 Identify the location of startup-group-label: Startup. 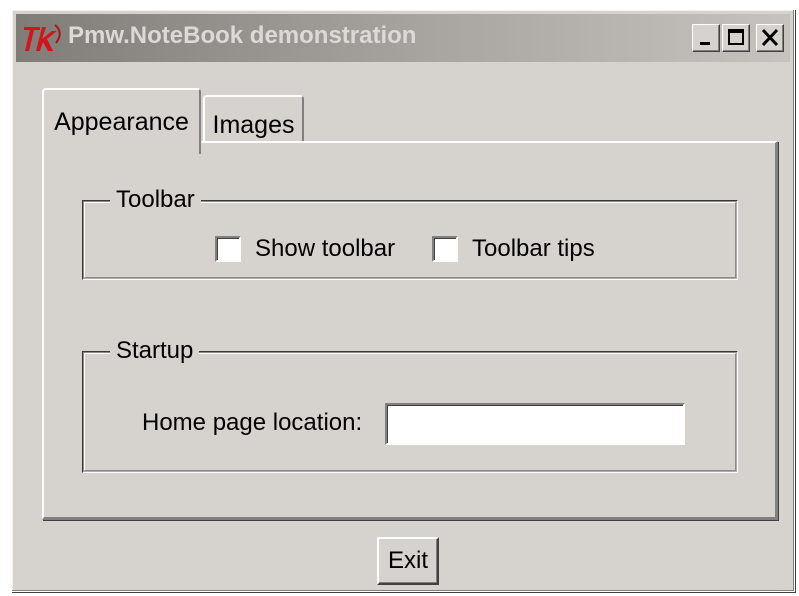
(155, 351).